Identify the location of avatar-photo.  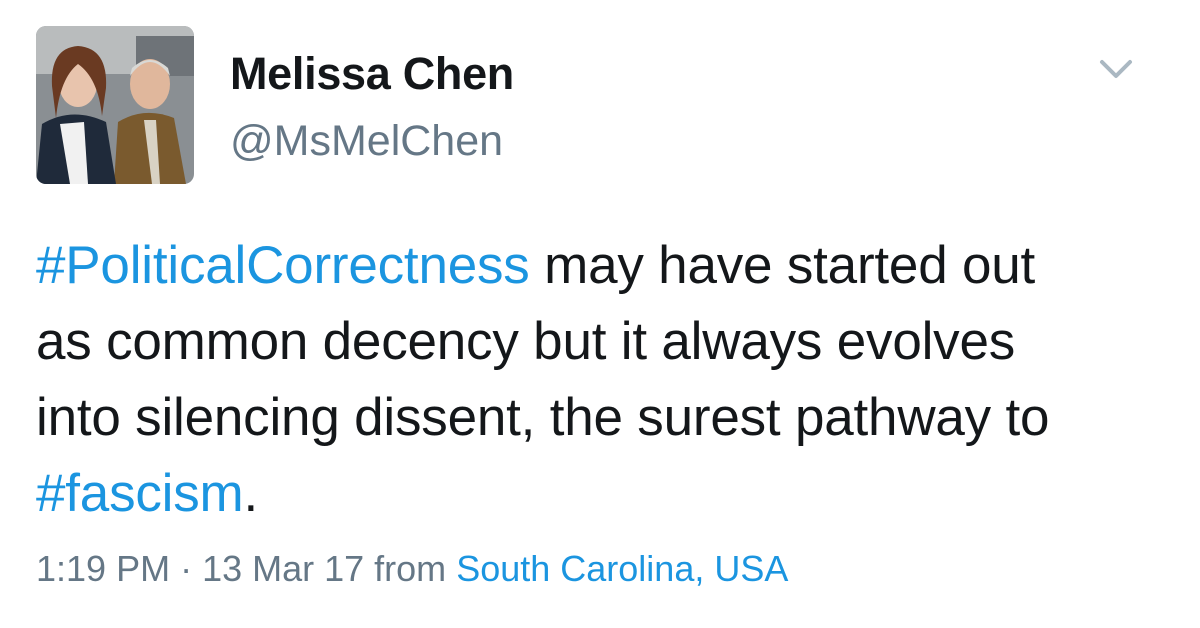
(115, 105).